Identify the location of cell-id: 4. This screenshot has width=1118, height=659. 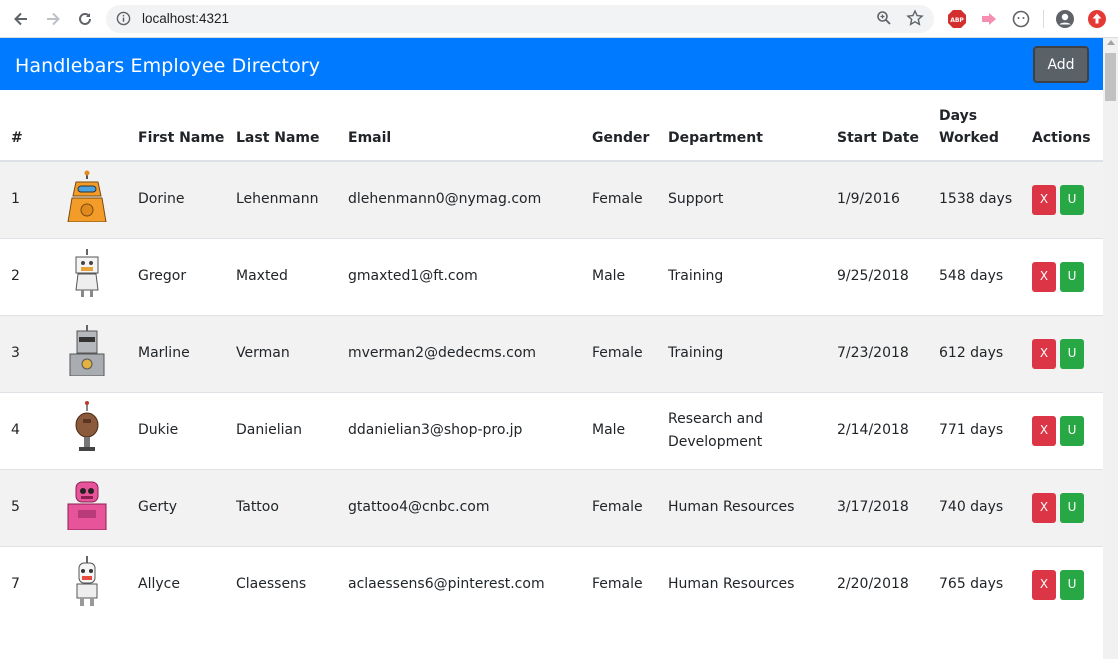
(28, 430).